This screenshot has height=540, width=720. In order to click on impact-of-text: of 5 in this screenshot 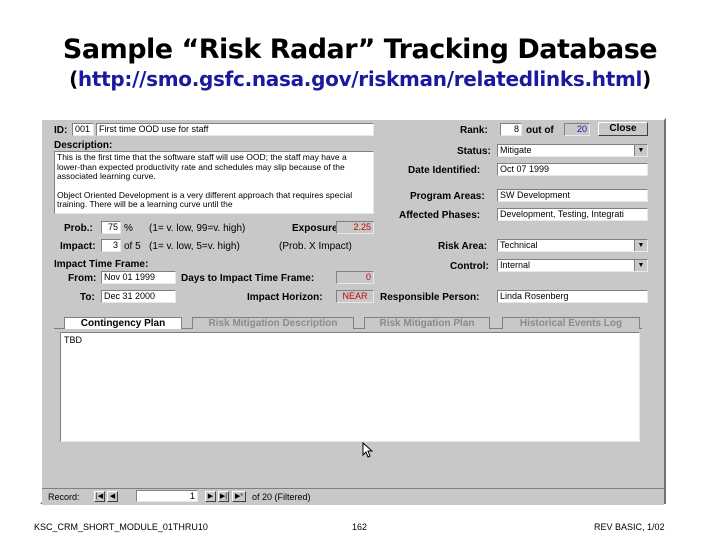, I will do `click(132, 246)`.